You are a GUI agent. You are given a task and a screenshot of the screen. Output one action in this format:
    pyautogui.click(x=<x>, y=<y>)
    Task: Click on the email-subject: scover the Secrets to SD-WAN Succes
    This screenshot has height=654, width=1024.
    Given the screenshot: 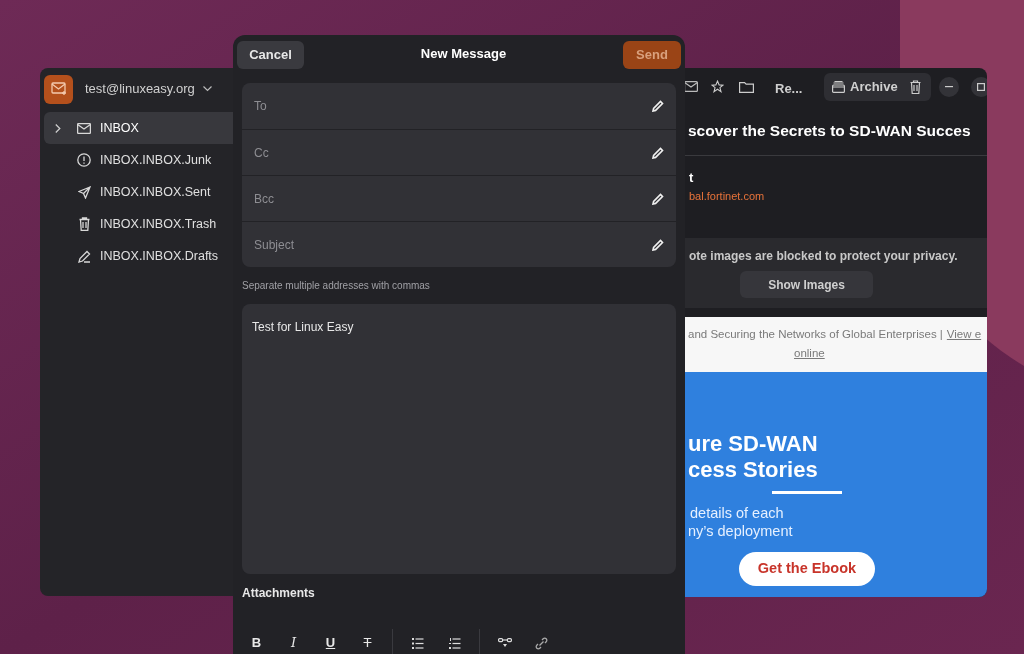 What is the action you would take?
    pyautogui.click(x=829, y=130)
    